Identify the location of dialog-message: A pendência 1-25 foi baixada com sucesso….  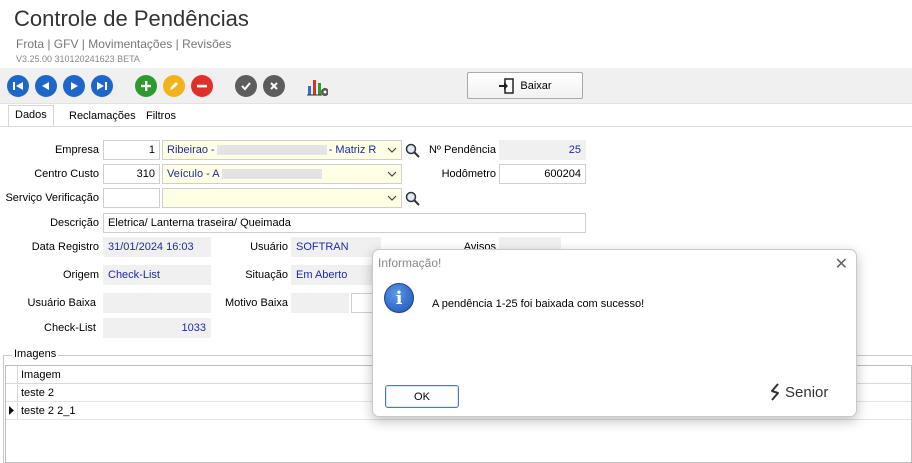
(538, 304).